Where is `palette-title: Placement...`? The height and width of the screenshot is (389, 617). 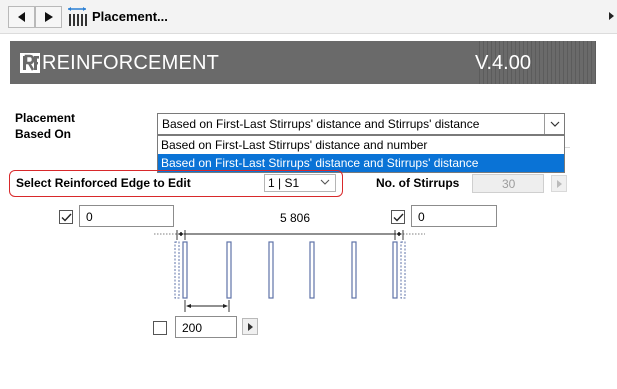 palette-title: Placement... is located at coordinates (130, 16).